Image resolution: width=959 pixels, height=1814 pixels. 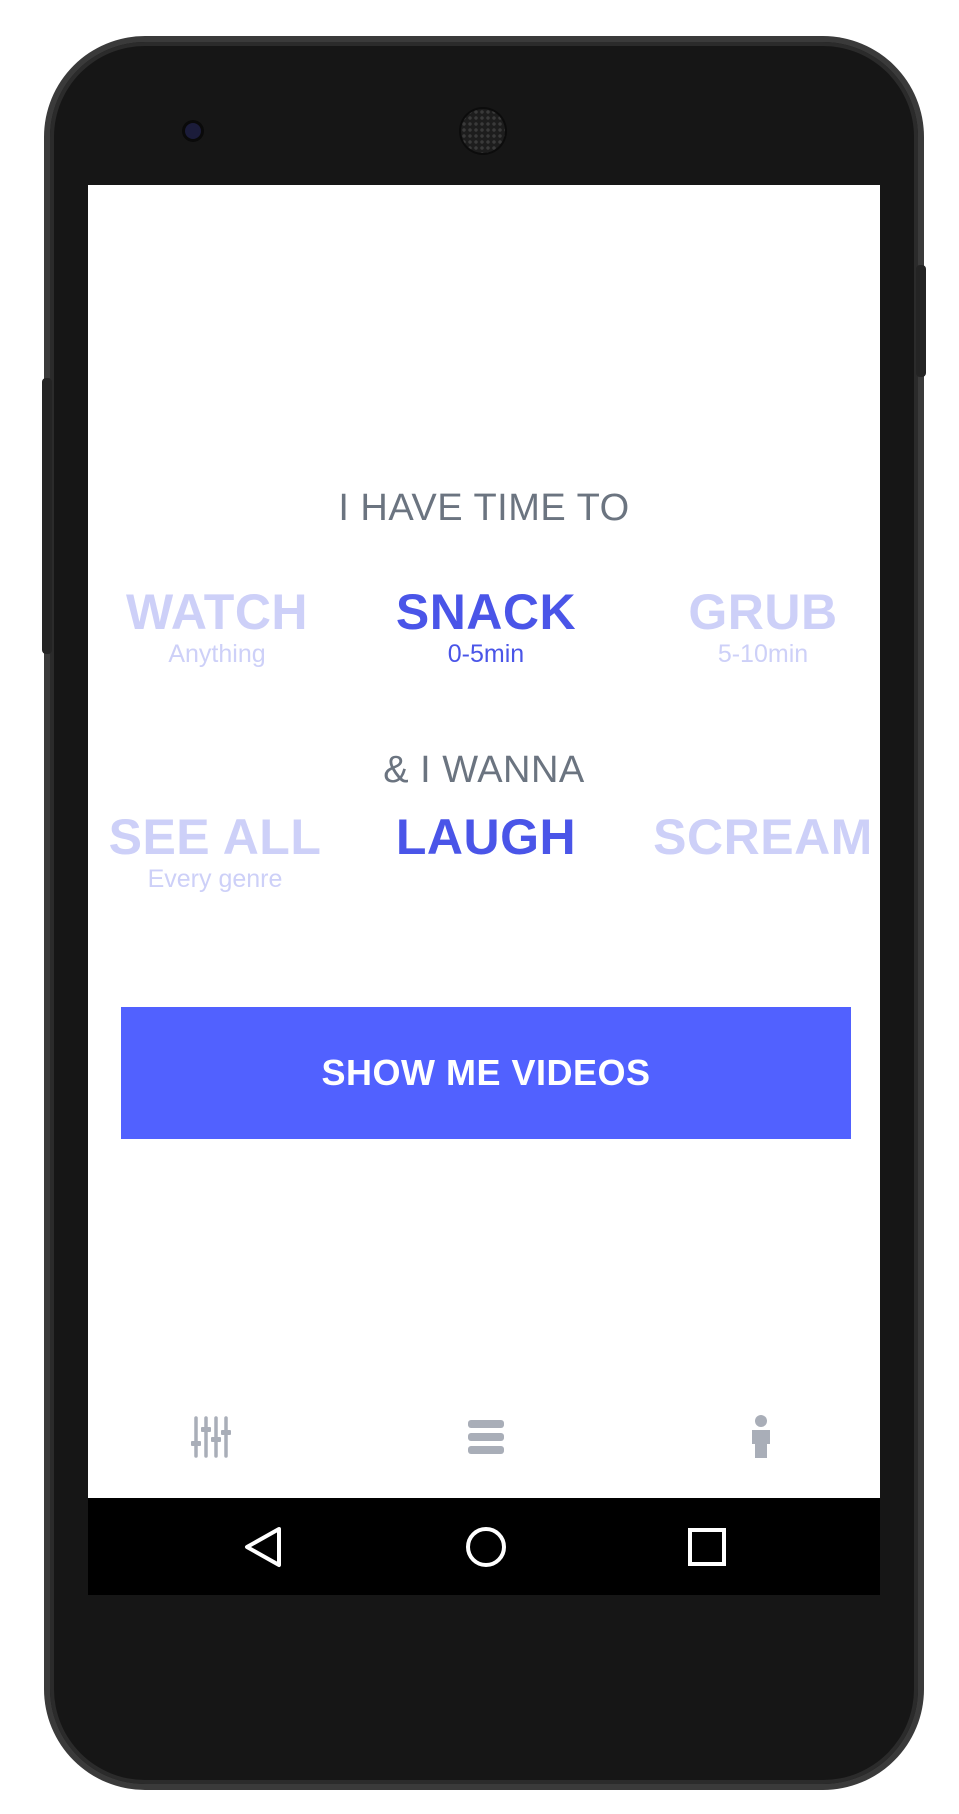 I want to click on option-title: SEE ALL, so click(x=215, y=837).